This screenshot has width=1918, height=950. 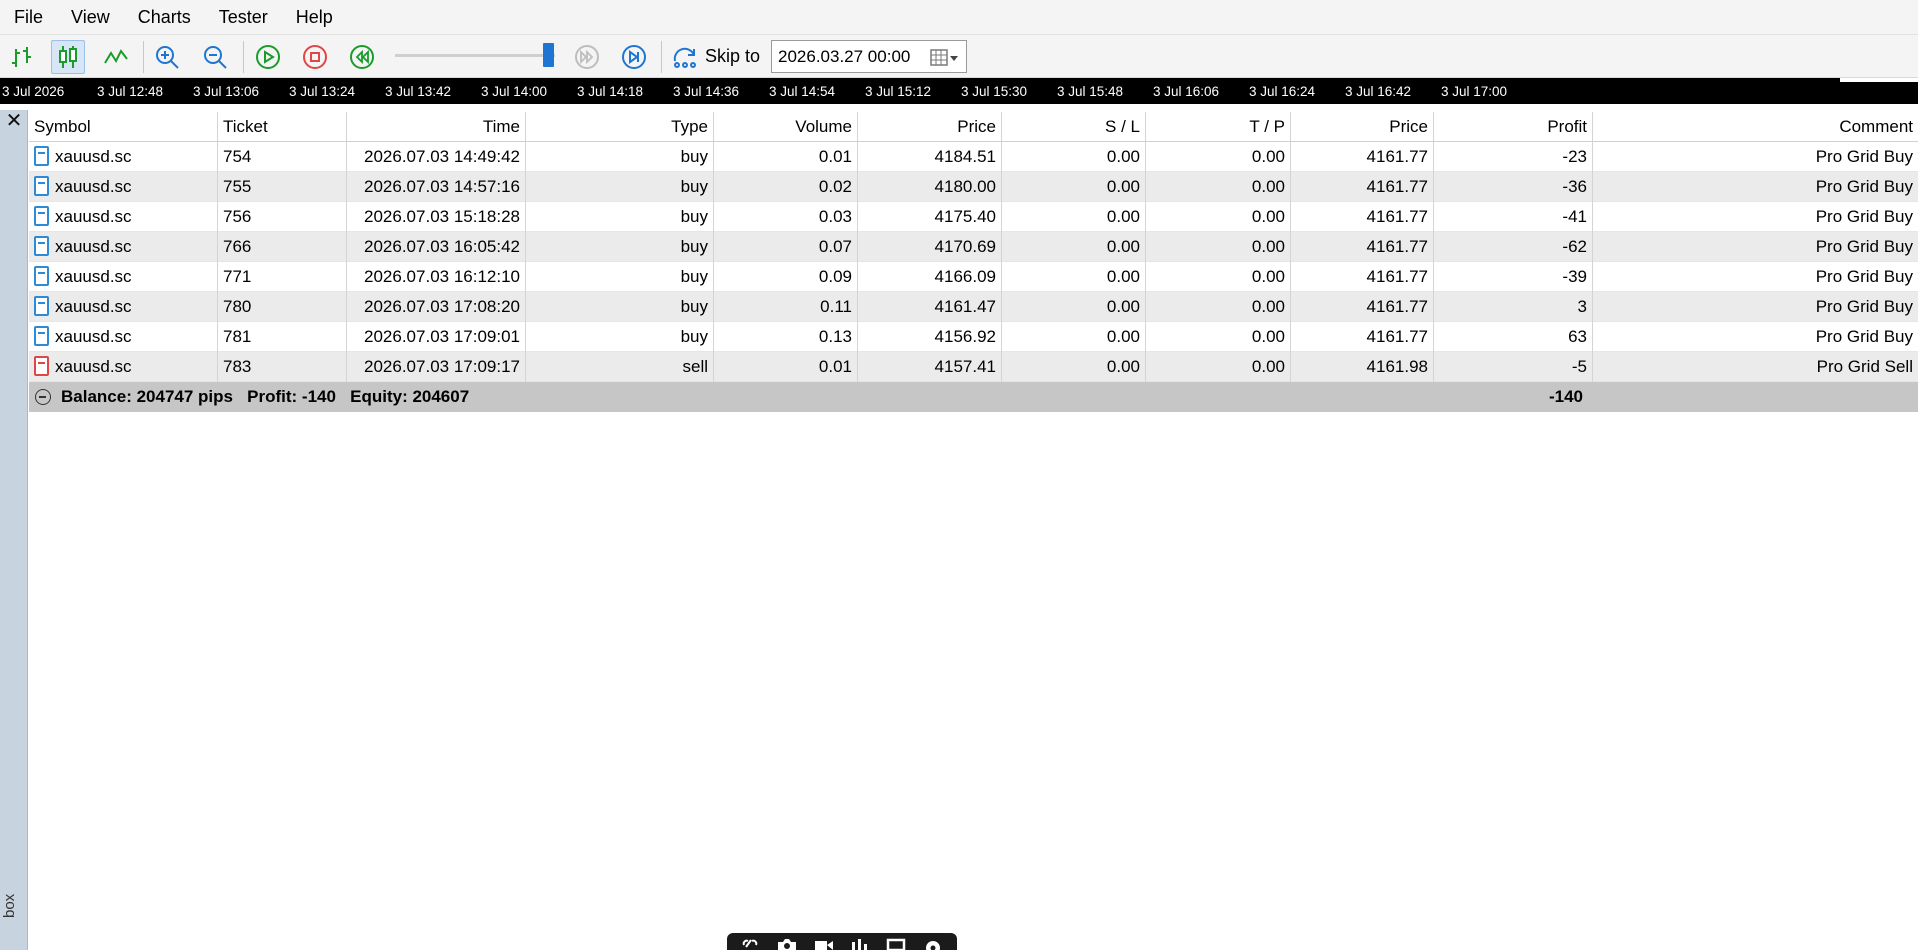 I want to click on cell-price: 4184.51, so click(x=930, y=157).